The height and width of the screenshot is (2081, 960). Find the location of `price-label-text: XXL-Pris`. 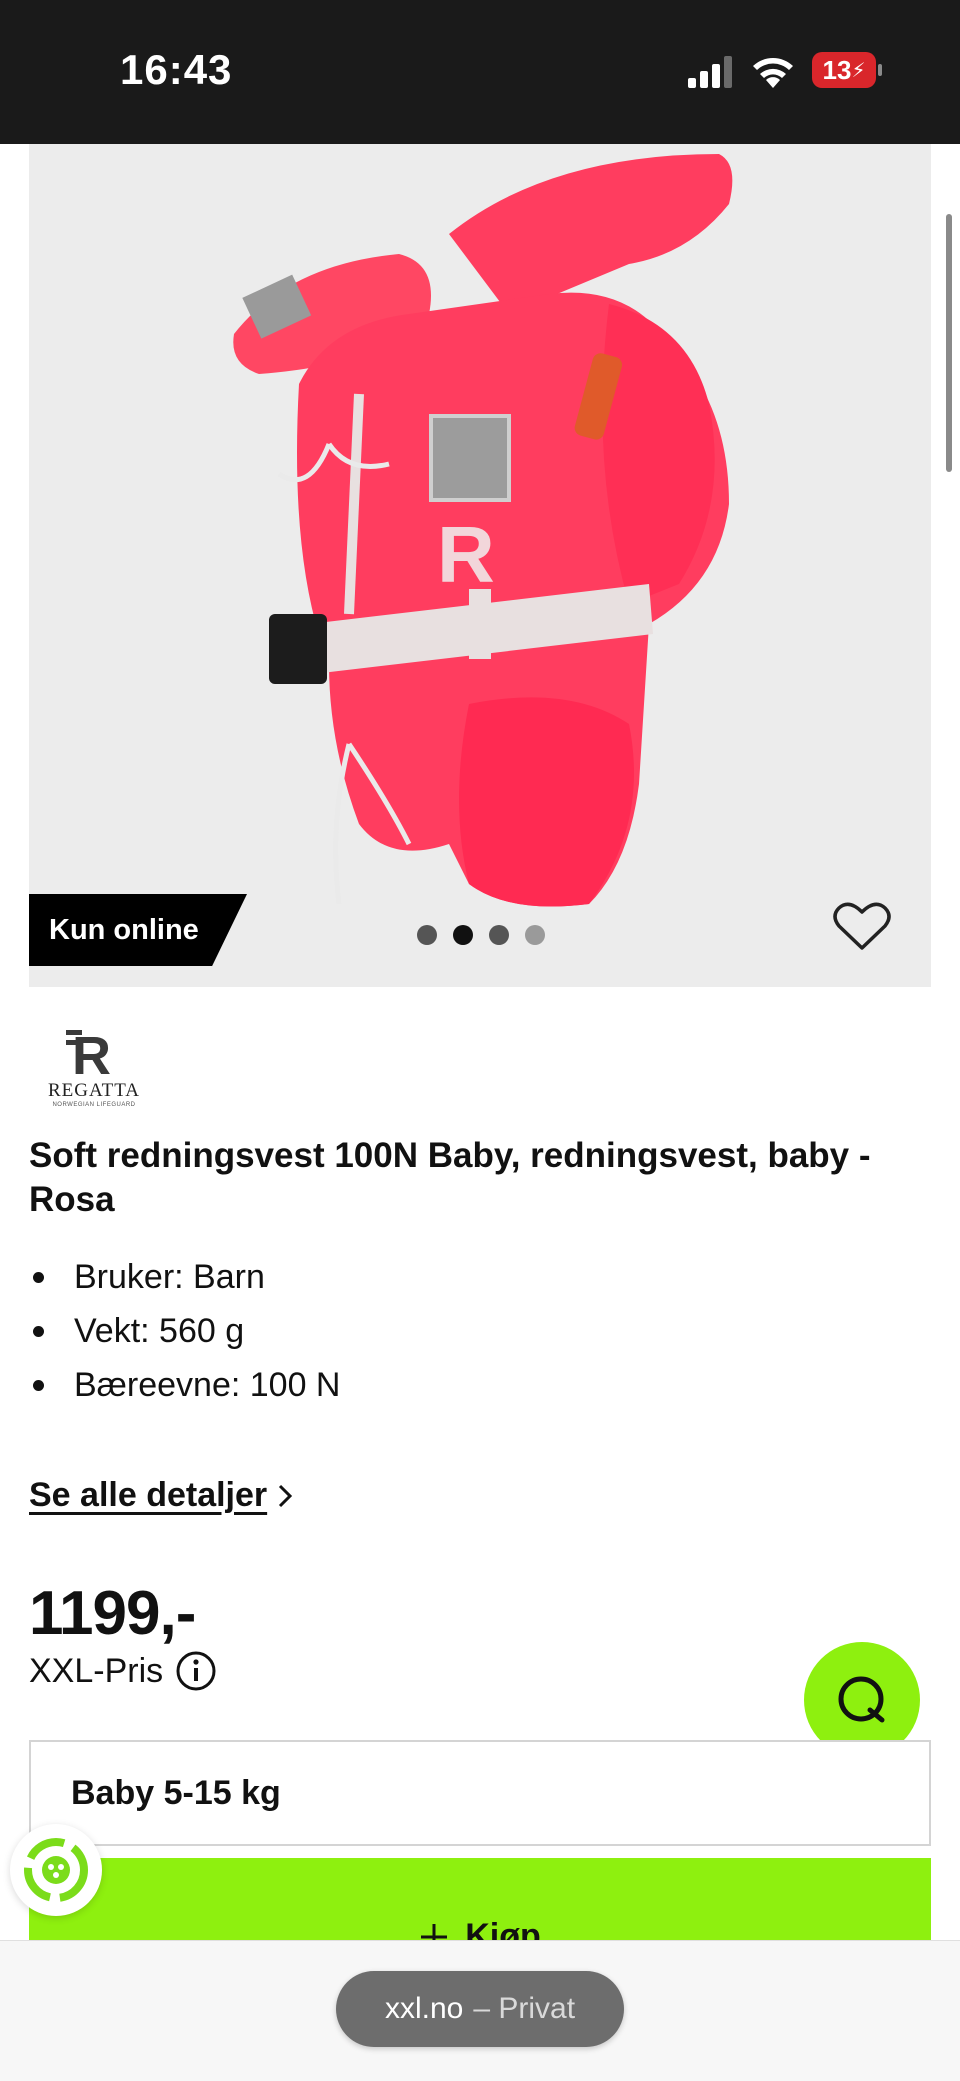

price-label-text: XXL-Pris is located at coordinates (96, 1670).